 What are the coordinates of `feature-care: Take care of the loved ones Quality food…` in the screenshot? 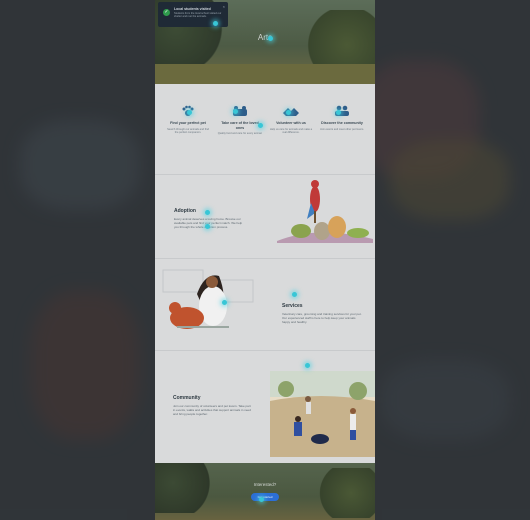 It's located at (240, 120).